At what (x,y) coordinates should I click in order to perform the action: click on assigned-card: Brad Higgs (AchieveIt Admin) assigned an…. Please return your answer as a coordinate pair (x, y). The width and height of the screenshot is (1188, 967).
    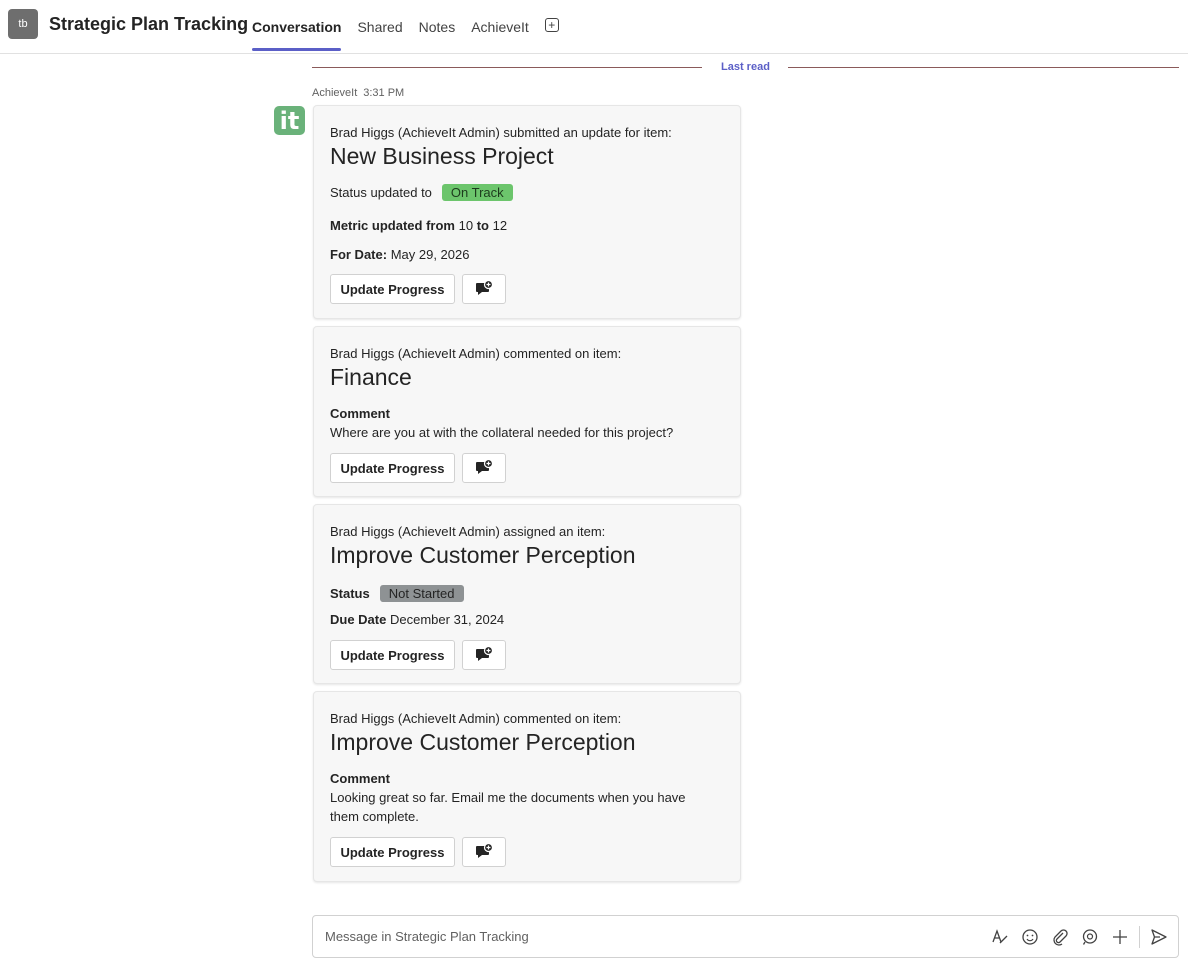
    Looking at the image, I should click on (527, 594).